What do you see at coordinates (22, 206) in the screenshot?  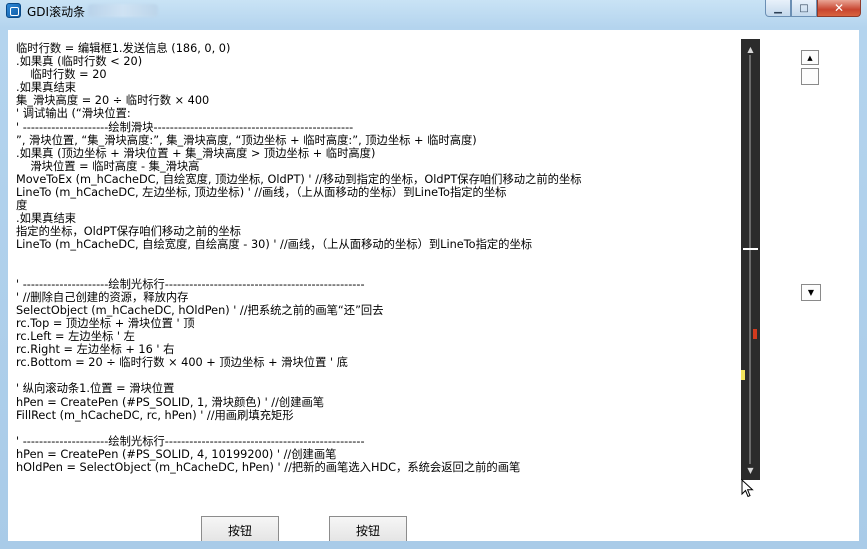 I see `code-line: 度` at bounding box center [22, 206].